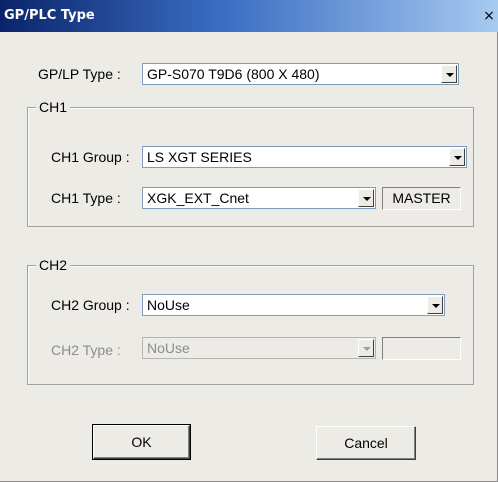  I want to click on ch2-group-select: NoUse, so click(293, 305).